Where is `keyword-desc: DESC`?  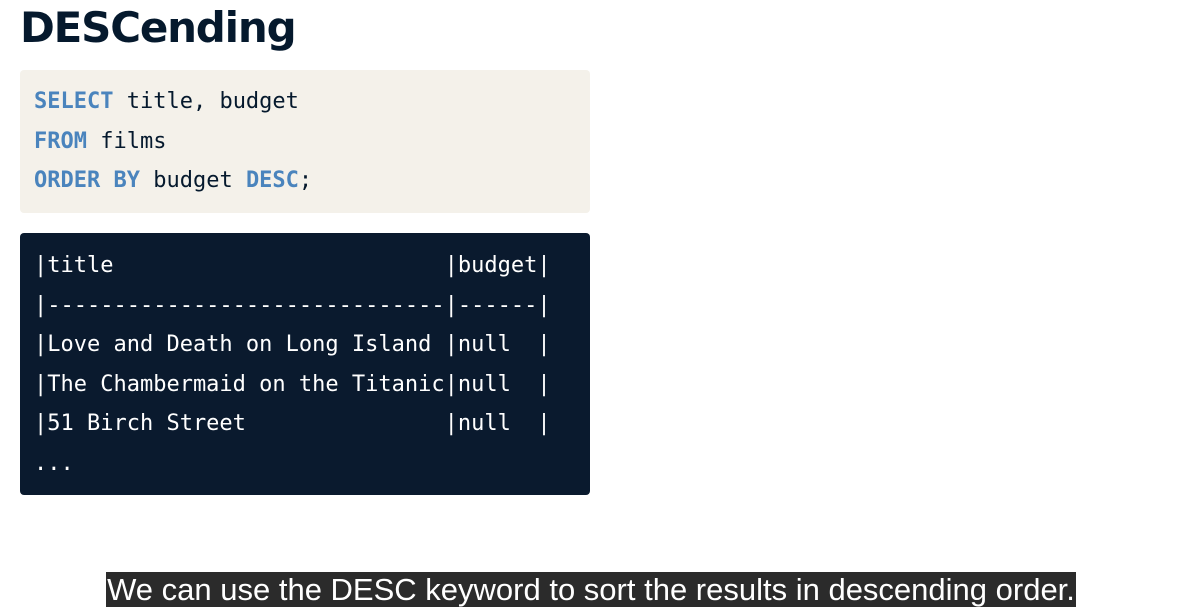
keyword-desc: DESC is located at coordinates (272, 180).